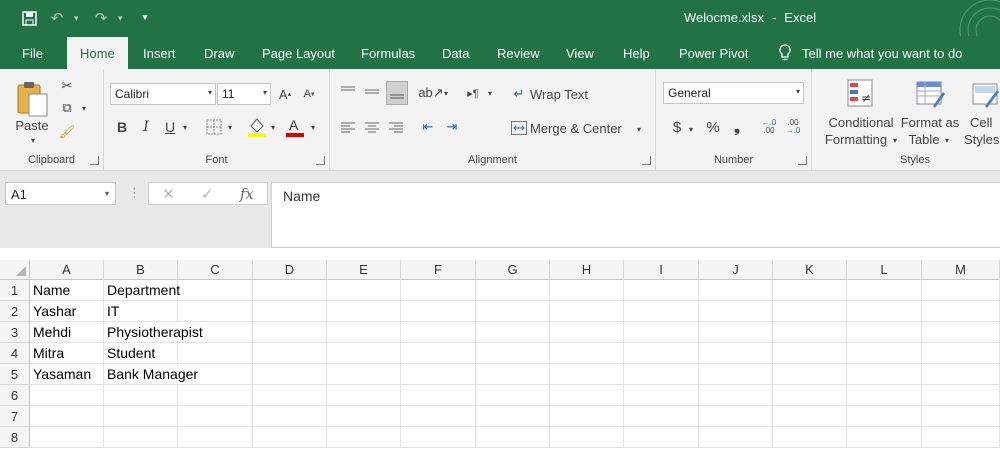 The height and width of the screenshot is (450, 1000). I want to click on column-header-c: C, so click(215, 270).